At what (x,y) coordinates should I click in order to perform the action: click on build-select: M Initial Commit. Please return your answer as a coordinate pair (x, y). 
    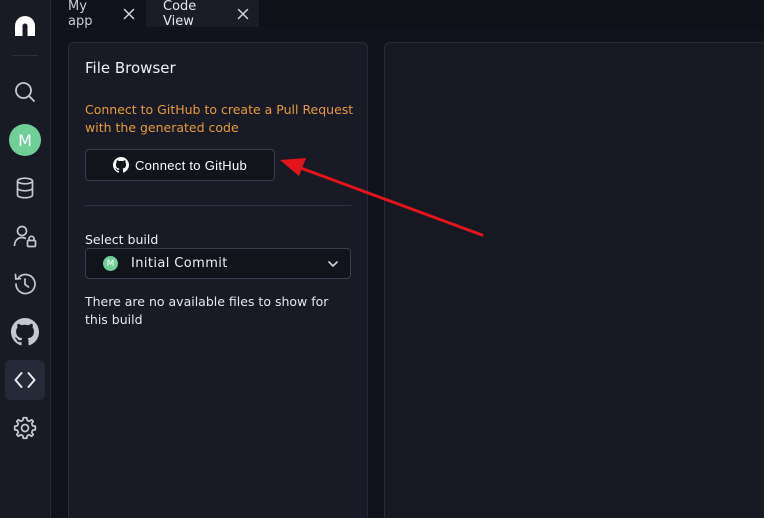
    Looking at the image, I should click on (218, 263).